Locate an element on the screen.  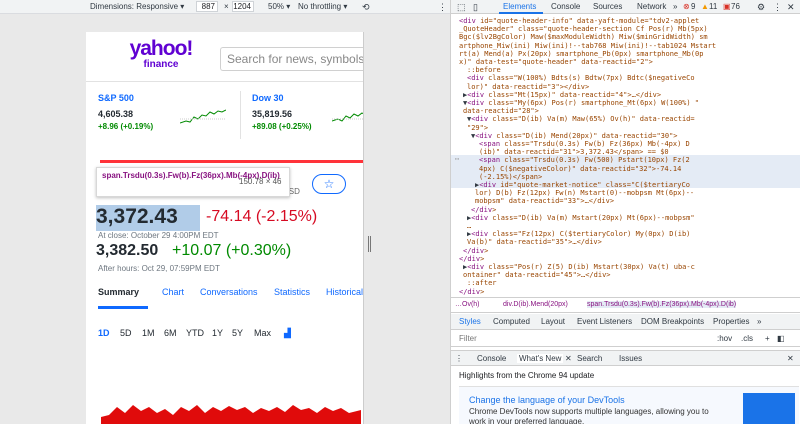
tab-conversations: Conversations is located at coordinates (229, 292).